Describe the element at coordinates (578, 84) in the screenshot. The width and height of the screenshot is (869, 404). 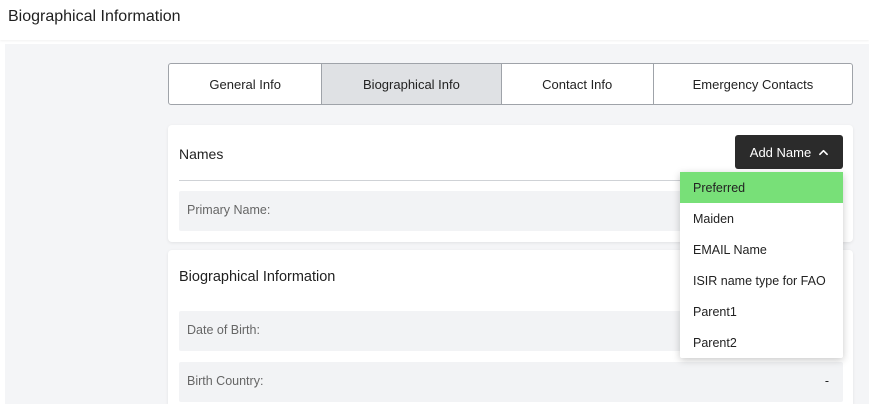
I see `tab-contact-info: Contact Info` at that location.